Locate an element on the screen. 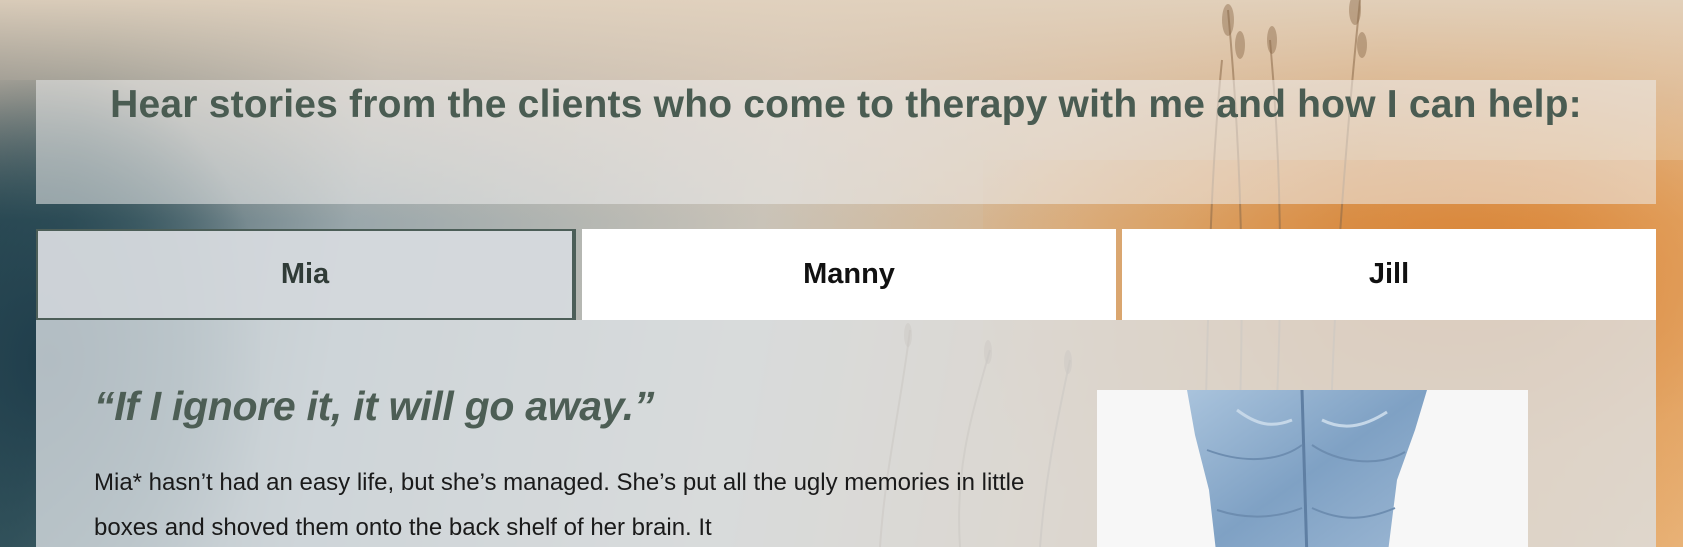 The height and width of the screenshot is (547, 1683). tab-manny: Manny is located at coordinates (849, 274).